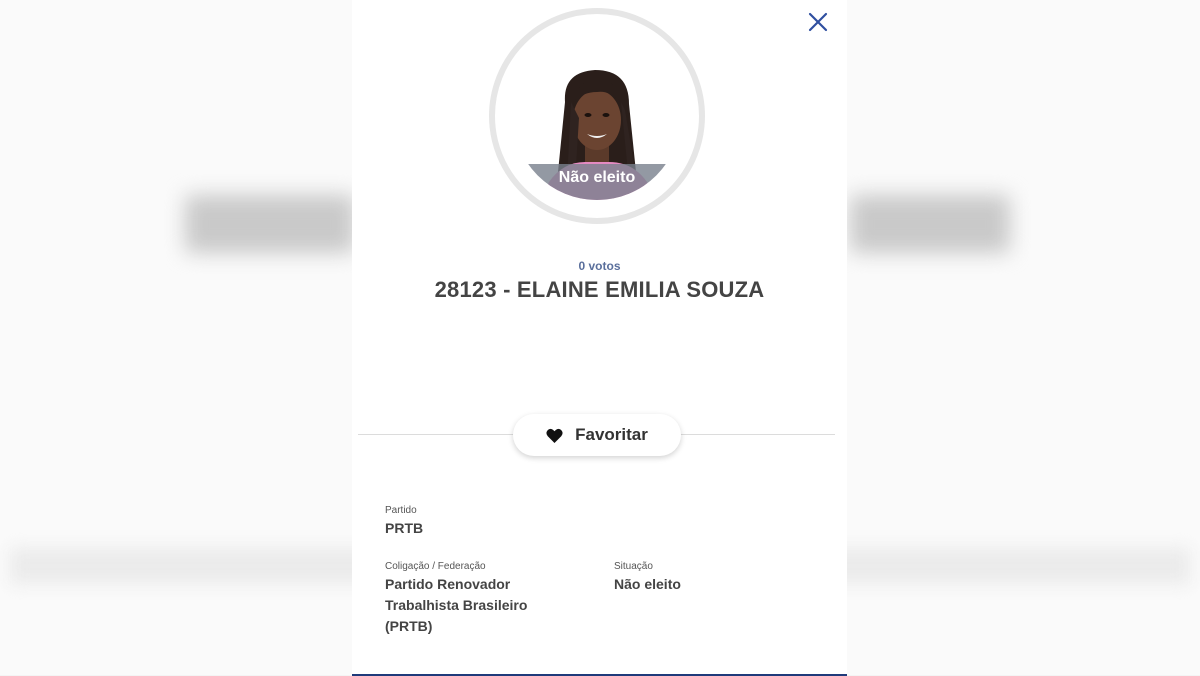 Image resolution: width=1200 pixels, height=676 pixels. I want to click on candidate-title: 28123 - ELAINE EMILIA SOUZA, so click(599, 289).